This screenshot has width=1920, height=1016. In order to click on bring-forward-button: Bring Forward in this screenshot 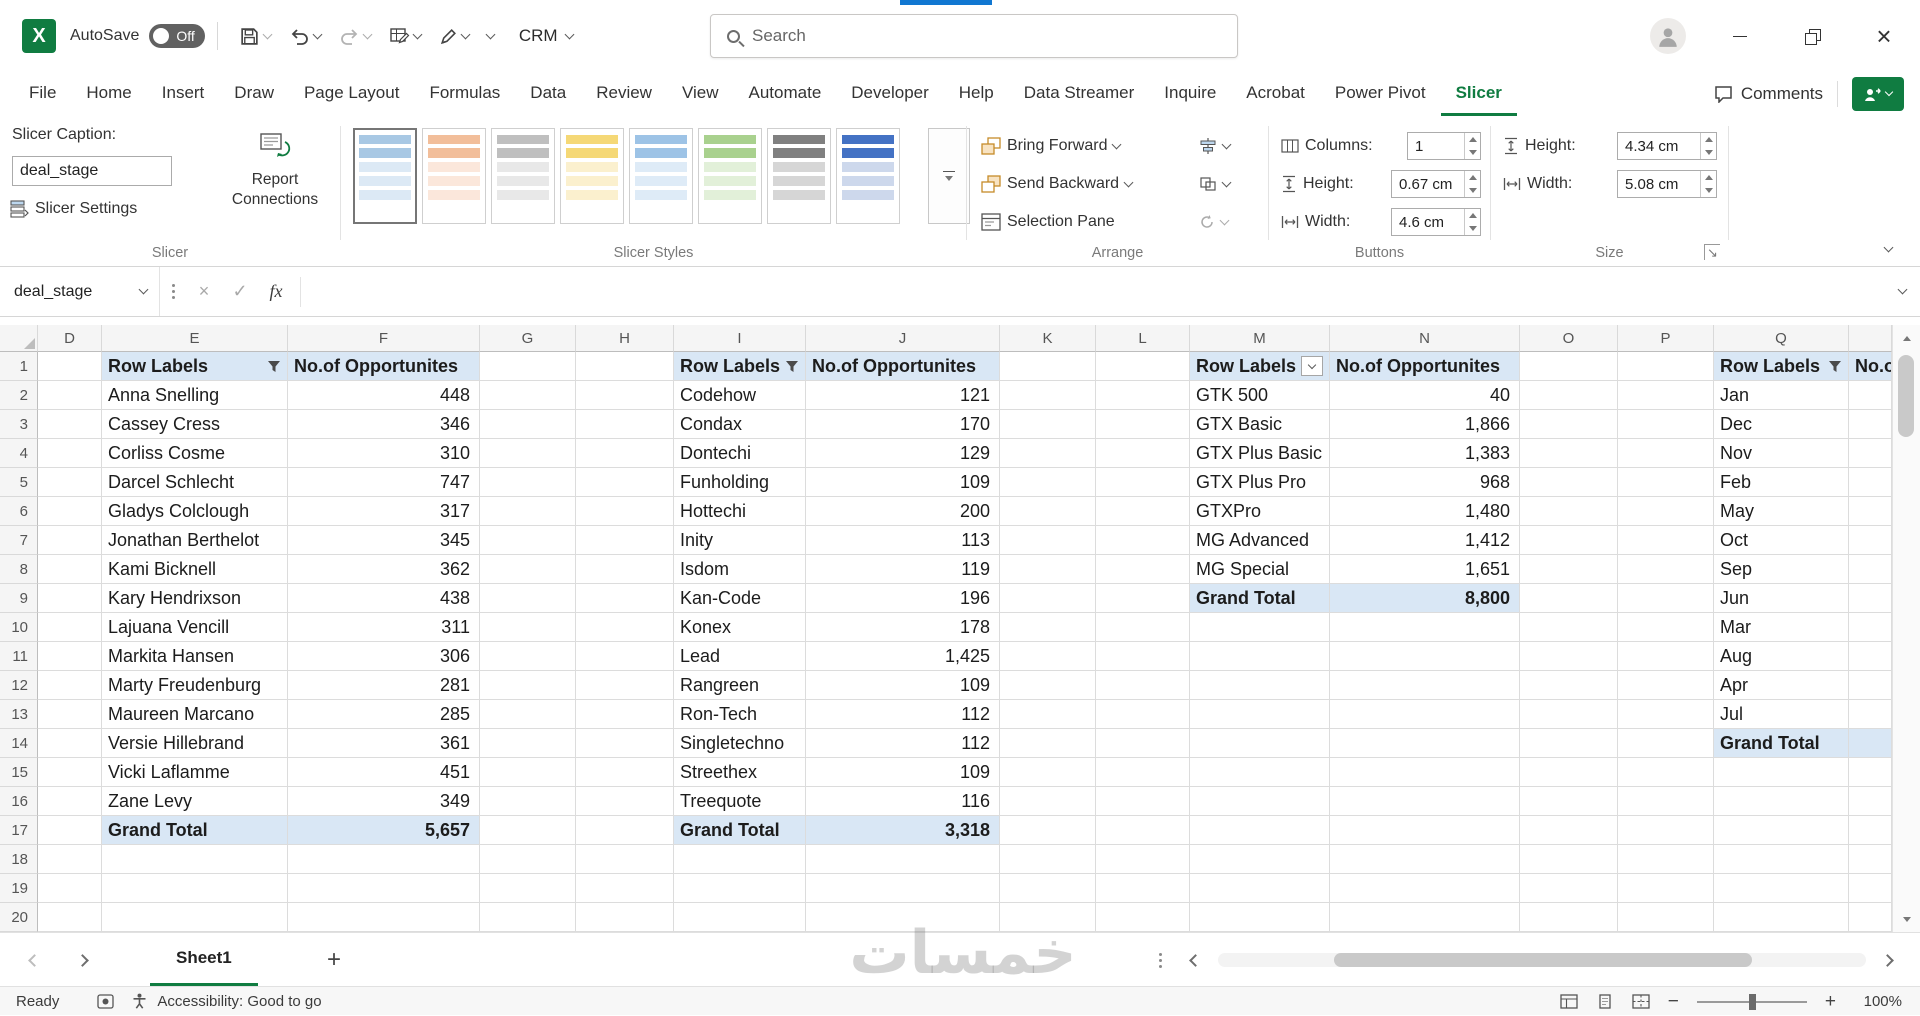, I will do `click(1051, 146)`.